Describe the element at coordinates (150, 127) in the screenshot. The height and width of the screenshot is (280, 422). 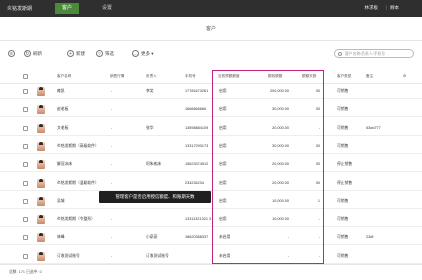
I see `cell-owner: 张华` at that location.